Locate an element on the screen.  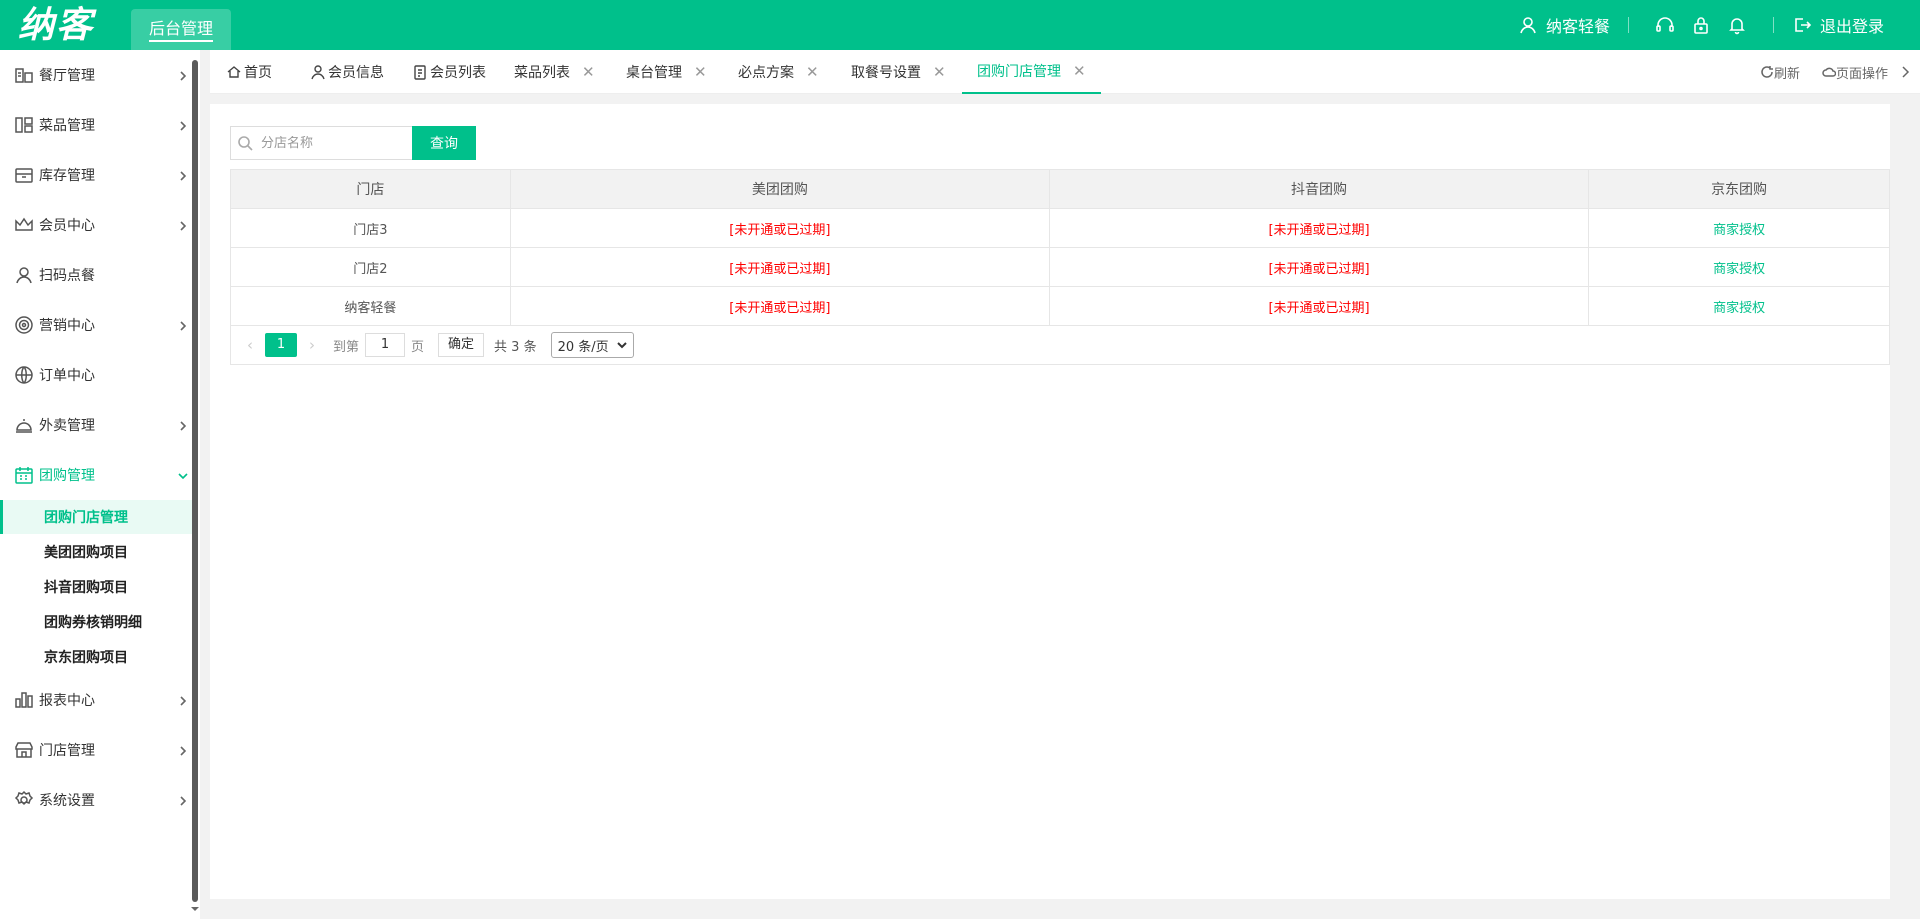
col-header-store: 门店 is located at coordinates (370, 189).